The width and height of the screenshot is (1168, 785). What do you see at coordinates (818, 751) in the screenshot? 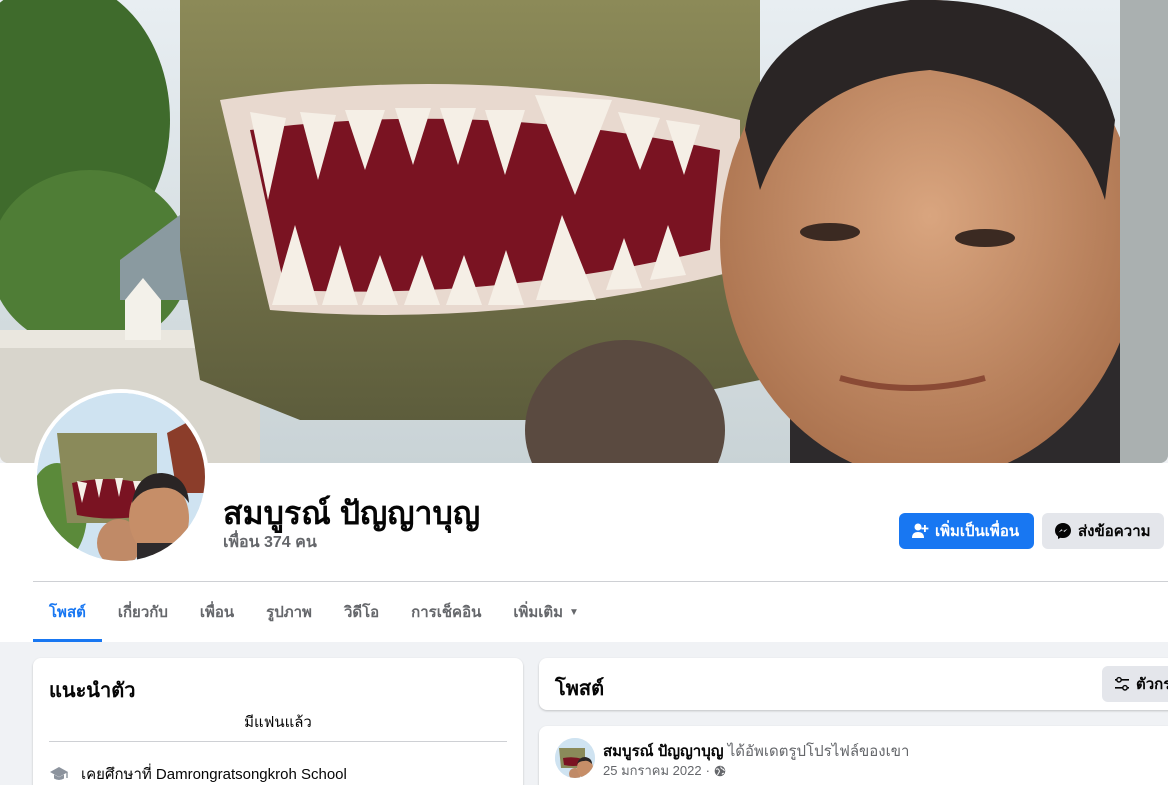
I see `post-action-text: ได้อัพเดตรูปโปรไฟล์ของเขา` at bounding box center [818, 751].